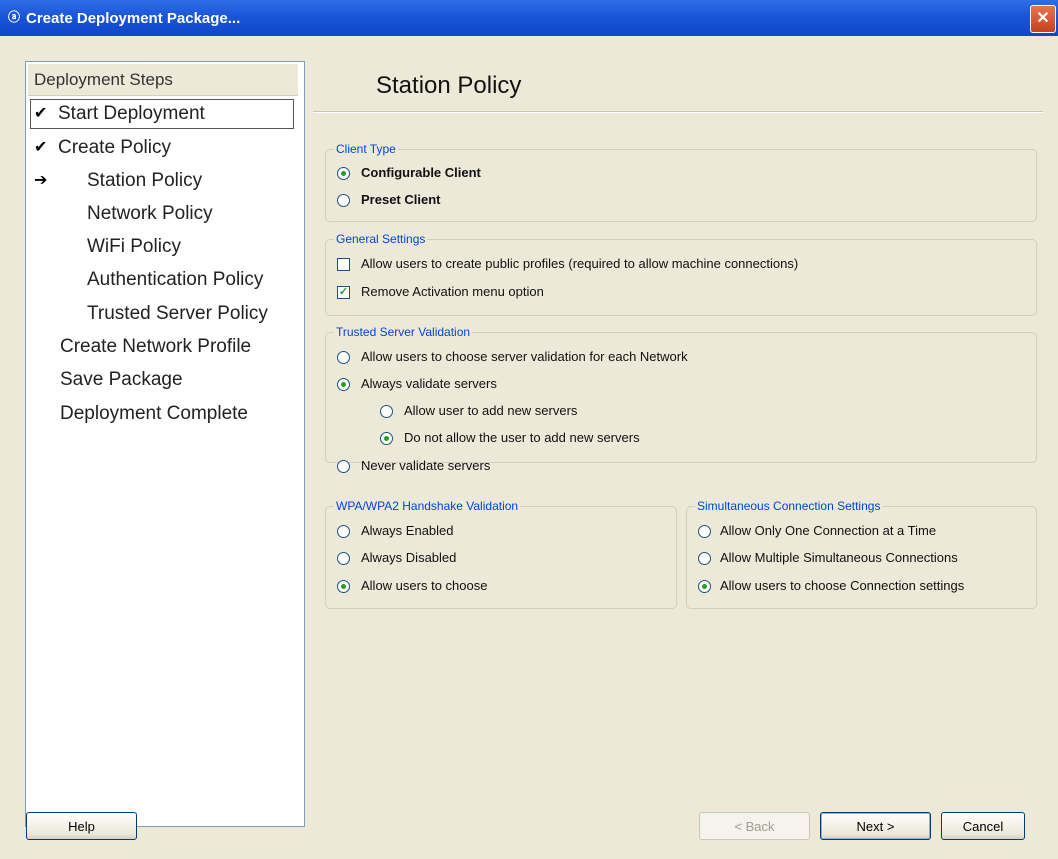 The image size is (1058, 859). What do you see at coordinates (154, 413) in the screenshot?
I see `step-label: Deployment Complete` at bounding box center [154, 413].